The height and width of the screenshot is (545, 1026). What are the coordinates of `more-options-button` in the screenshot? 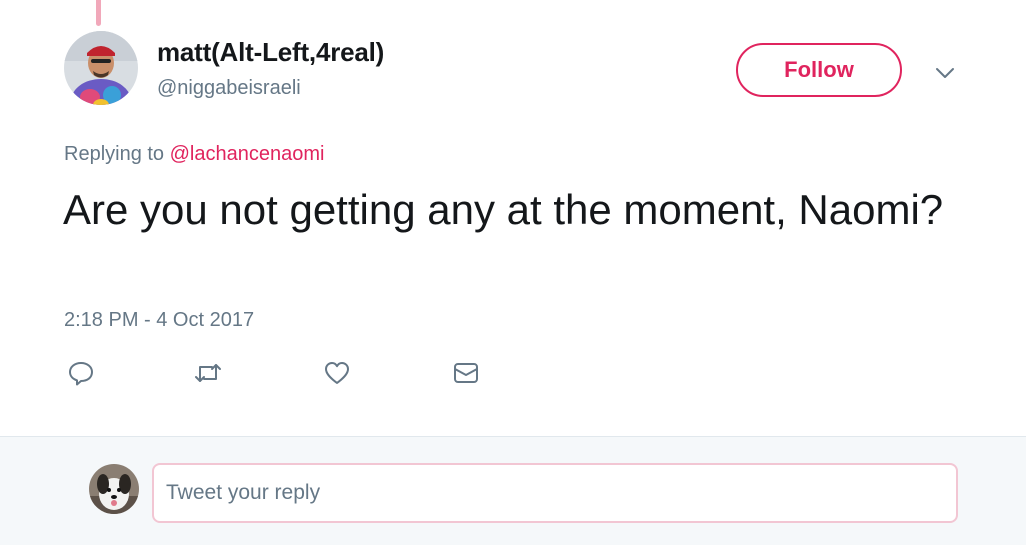 It's located at (945, 73).